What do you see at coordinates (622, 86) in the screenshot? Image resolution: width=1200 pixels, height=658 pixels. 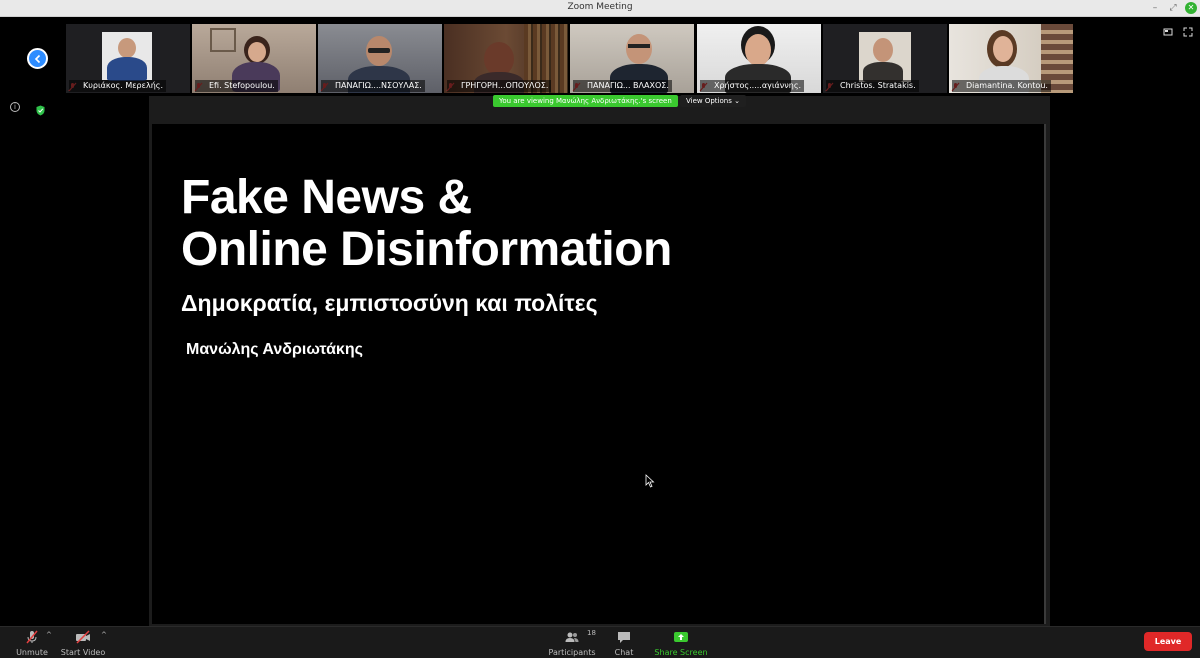 I see `participant-name: ΠΑΝΑΓΙΩ... ΒΛΑΧΟΣ.` at bounding box center [622, 86].